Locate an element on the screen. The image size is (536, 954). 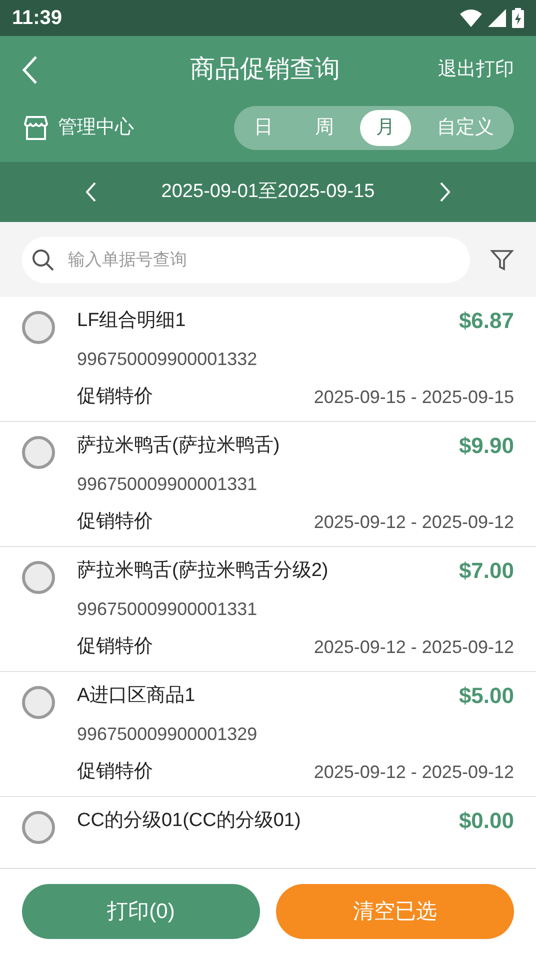
exit-print-button: 退出打印 is located at coordinates (476, 70).